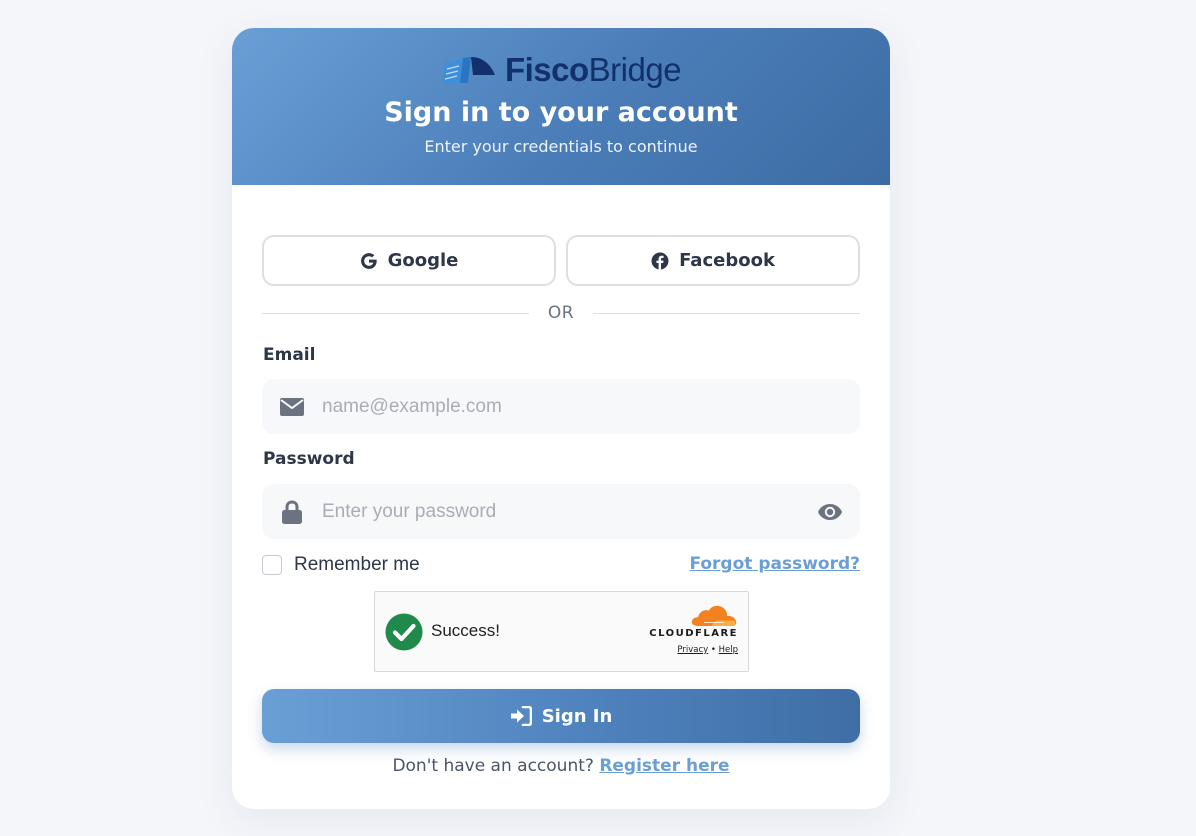 The image size is (1196, 836). What do you see at coordinates (664, 766) in the screenshot?
I see `register-link: Register here` at bounding box center [664, 766].